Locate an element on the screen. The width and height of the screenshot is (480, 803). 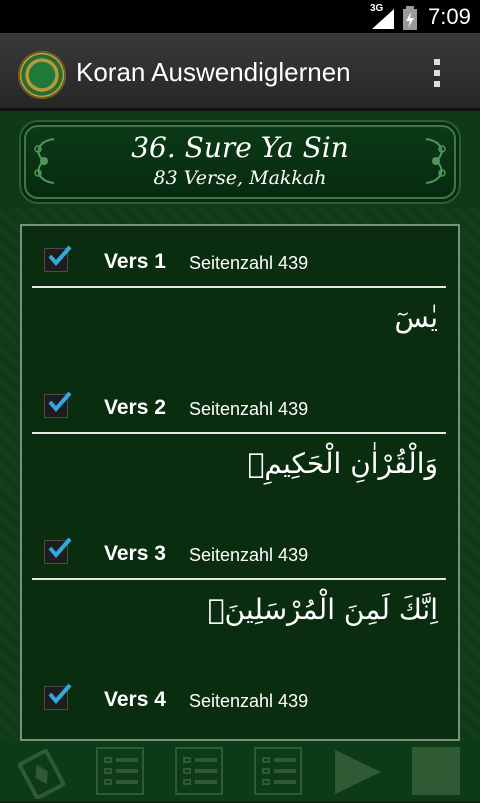
action-bar: Koran Auswendiglernen is located at coordinates (240, 72).